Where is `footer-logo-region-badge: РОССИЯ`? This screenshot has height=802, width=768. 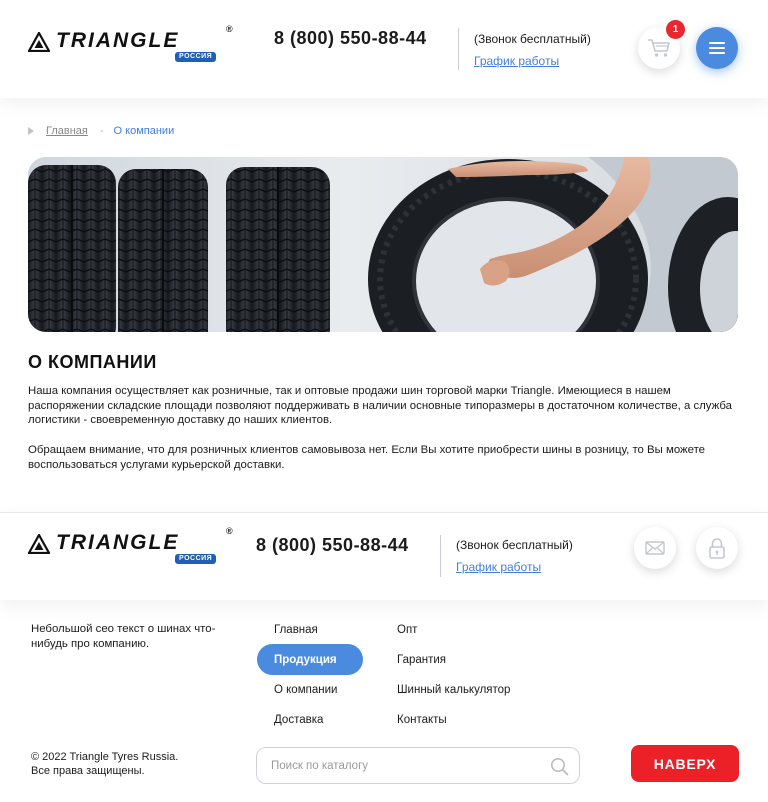 footer-logo-region-badge: РОССИЯ is located at coordinates (196, 559).